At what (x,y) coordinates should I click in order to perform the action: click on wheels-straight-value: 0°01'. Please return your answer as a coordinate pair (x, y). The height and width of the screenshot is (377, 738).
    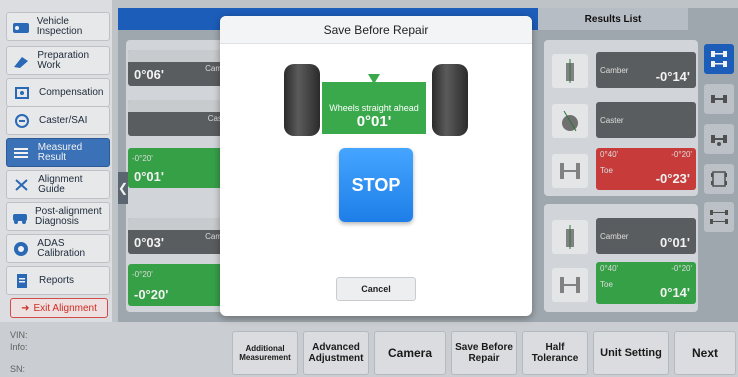
    Looking at the image, I should click on (374, 121).